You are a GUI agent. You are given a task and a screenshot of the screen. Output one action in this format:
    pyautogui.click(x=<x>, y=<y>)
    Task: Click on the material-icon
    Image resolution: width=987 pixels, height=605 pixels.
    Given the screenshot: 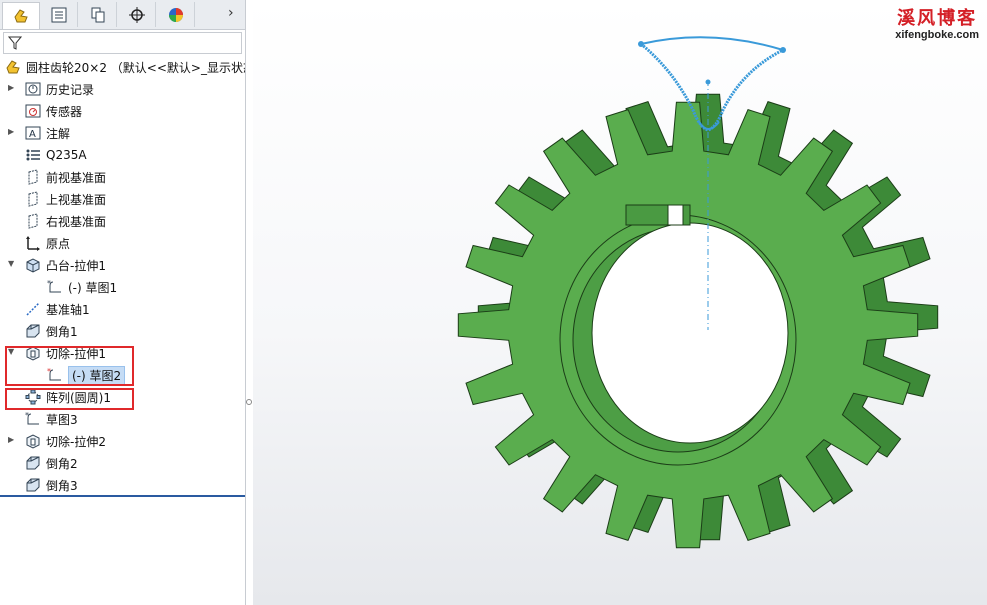 What is the action you would take?
    pyautogui.click(x=33, y=155)
    